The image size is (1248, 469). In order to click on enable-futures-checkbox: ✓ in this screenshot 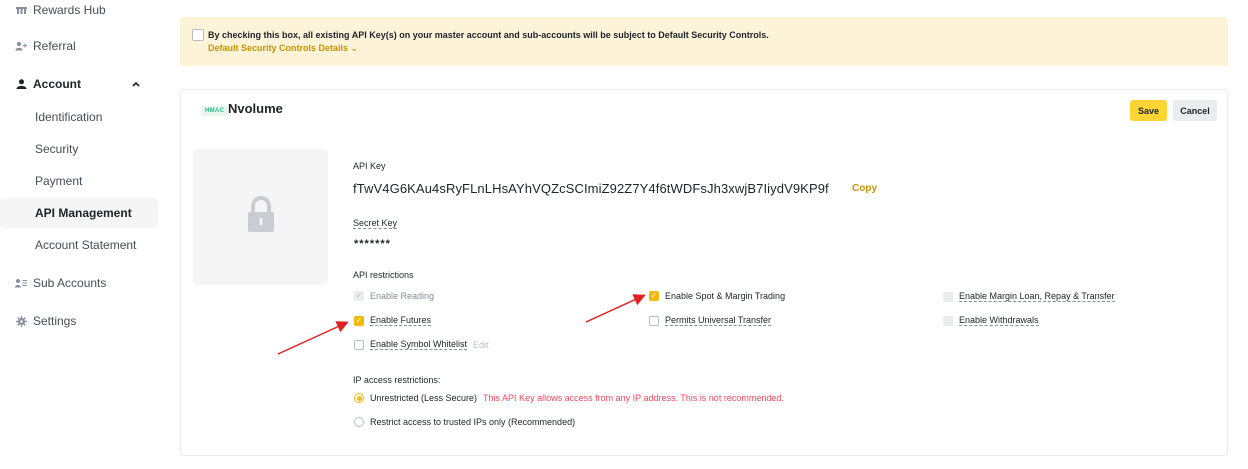, I will do `click(359, 320)`.